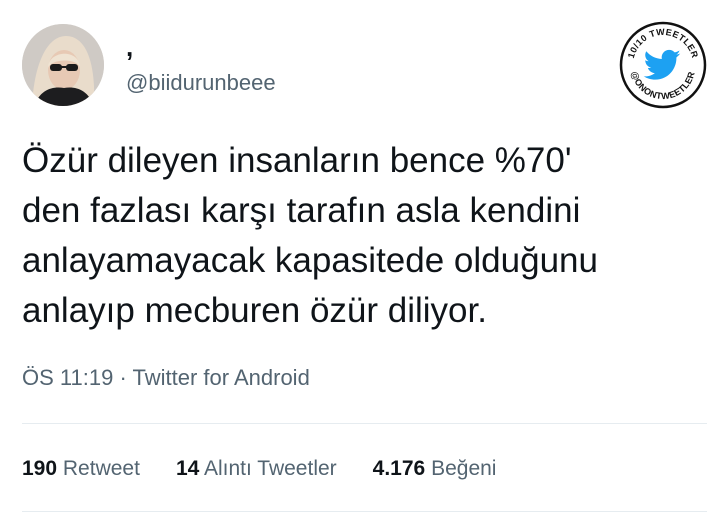  What do you see at coordinates (663, 65) in the screenshot?
I see `watermark-badge: 10/10 TWEETLER @ONONTWEETLER` at bounding box center [663, 65].